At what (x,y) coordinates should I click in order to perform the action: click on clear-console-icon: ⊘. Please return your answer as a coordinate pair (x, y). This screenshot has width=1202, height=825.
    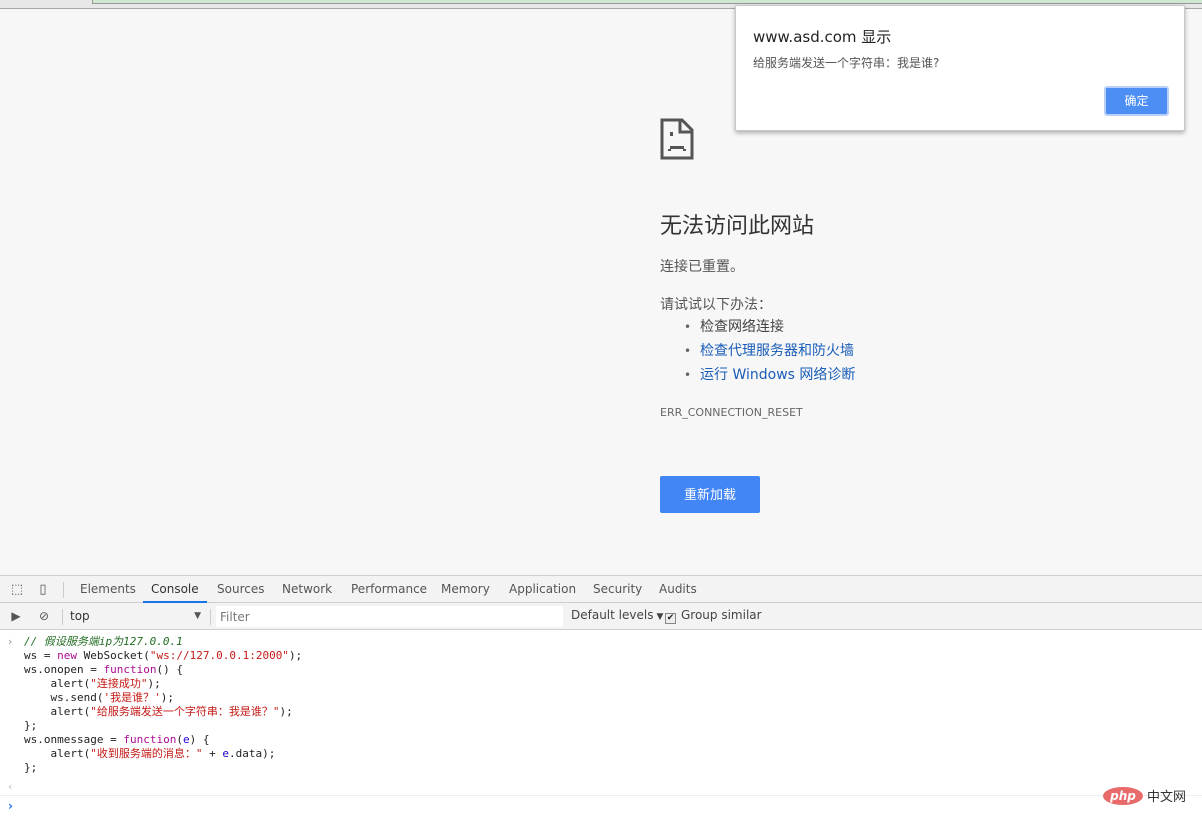
    Looking at the image, I should click on (44, 616).